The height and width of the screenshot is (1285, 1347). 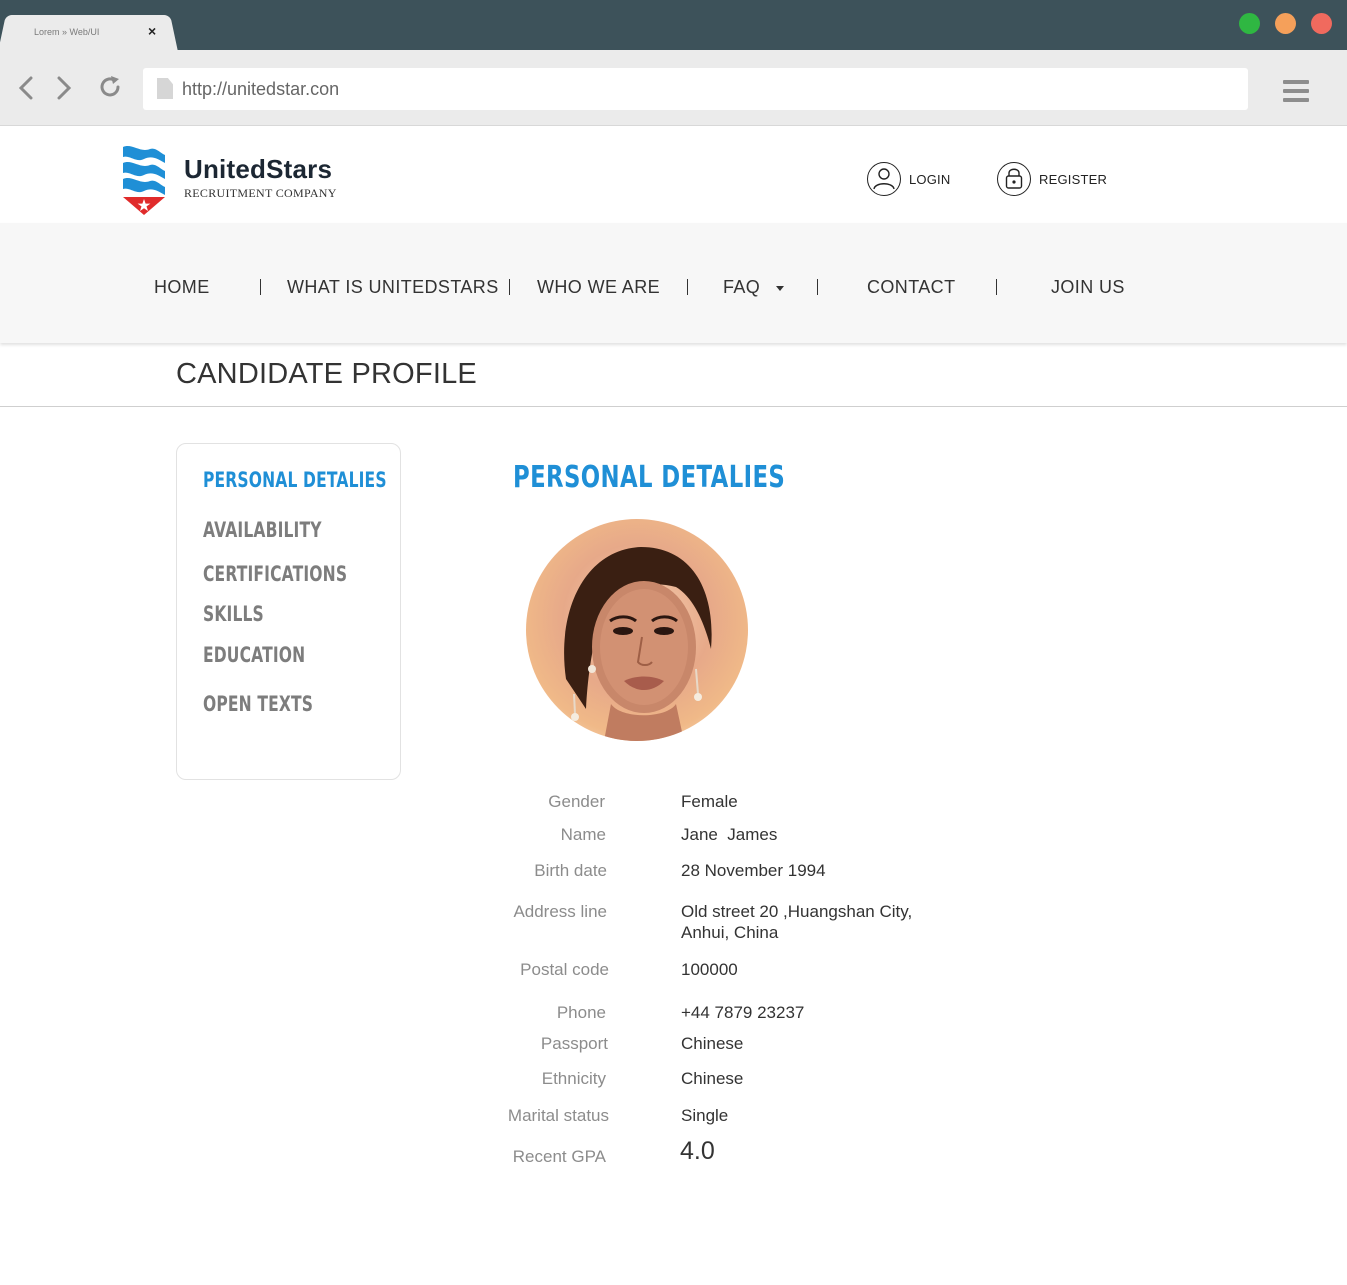 I want to click on nav-contact: CONTACT, so click(x=911, y=287).